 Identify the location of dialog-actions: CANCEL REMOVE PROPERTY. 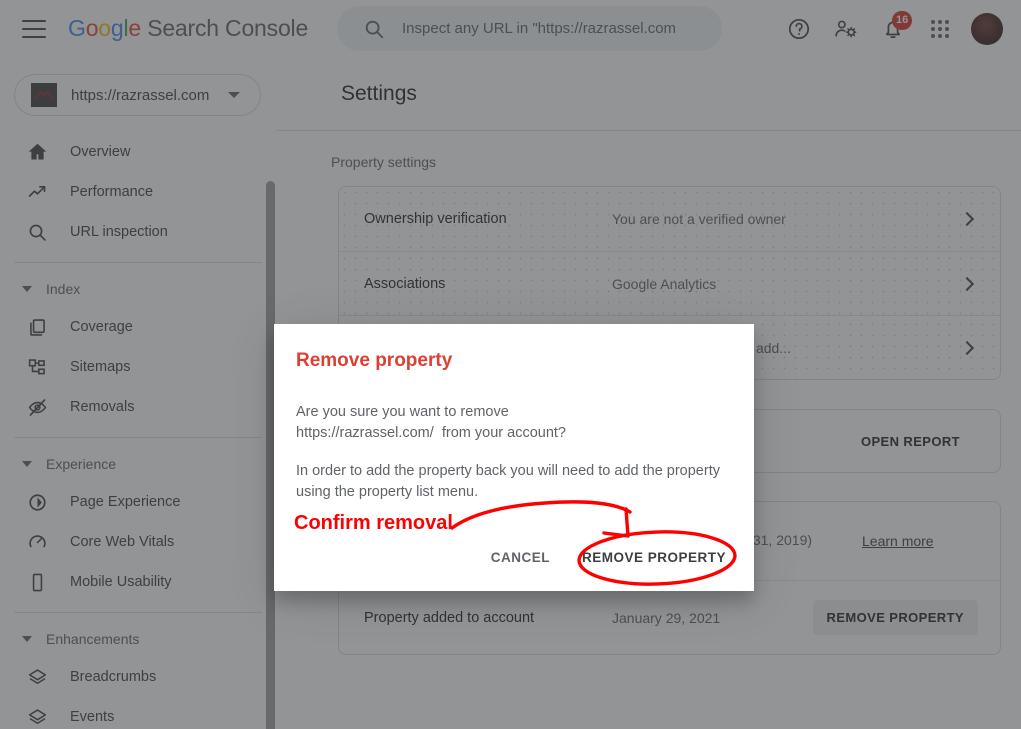
(608, 557).